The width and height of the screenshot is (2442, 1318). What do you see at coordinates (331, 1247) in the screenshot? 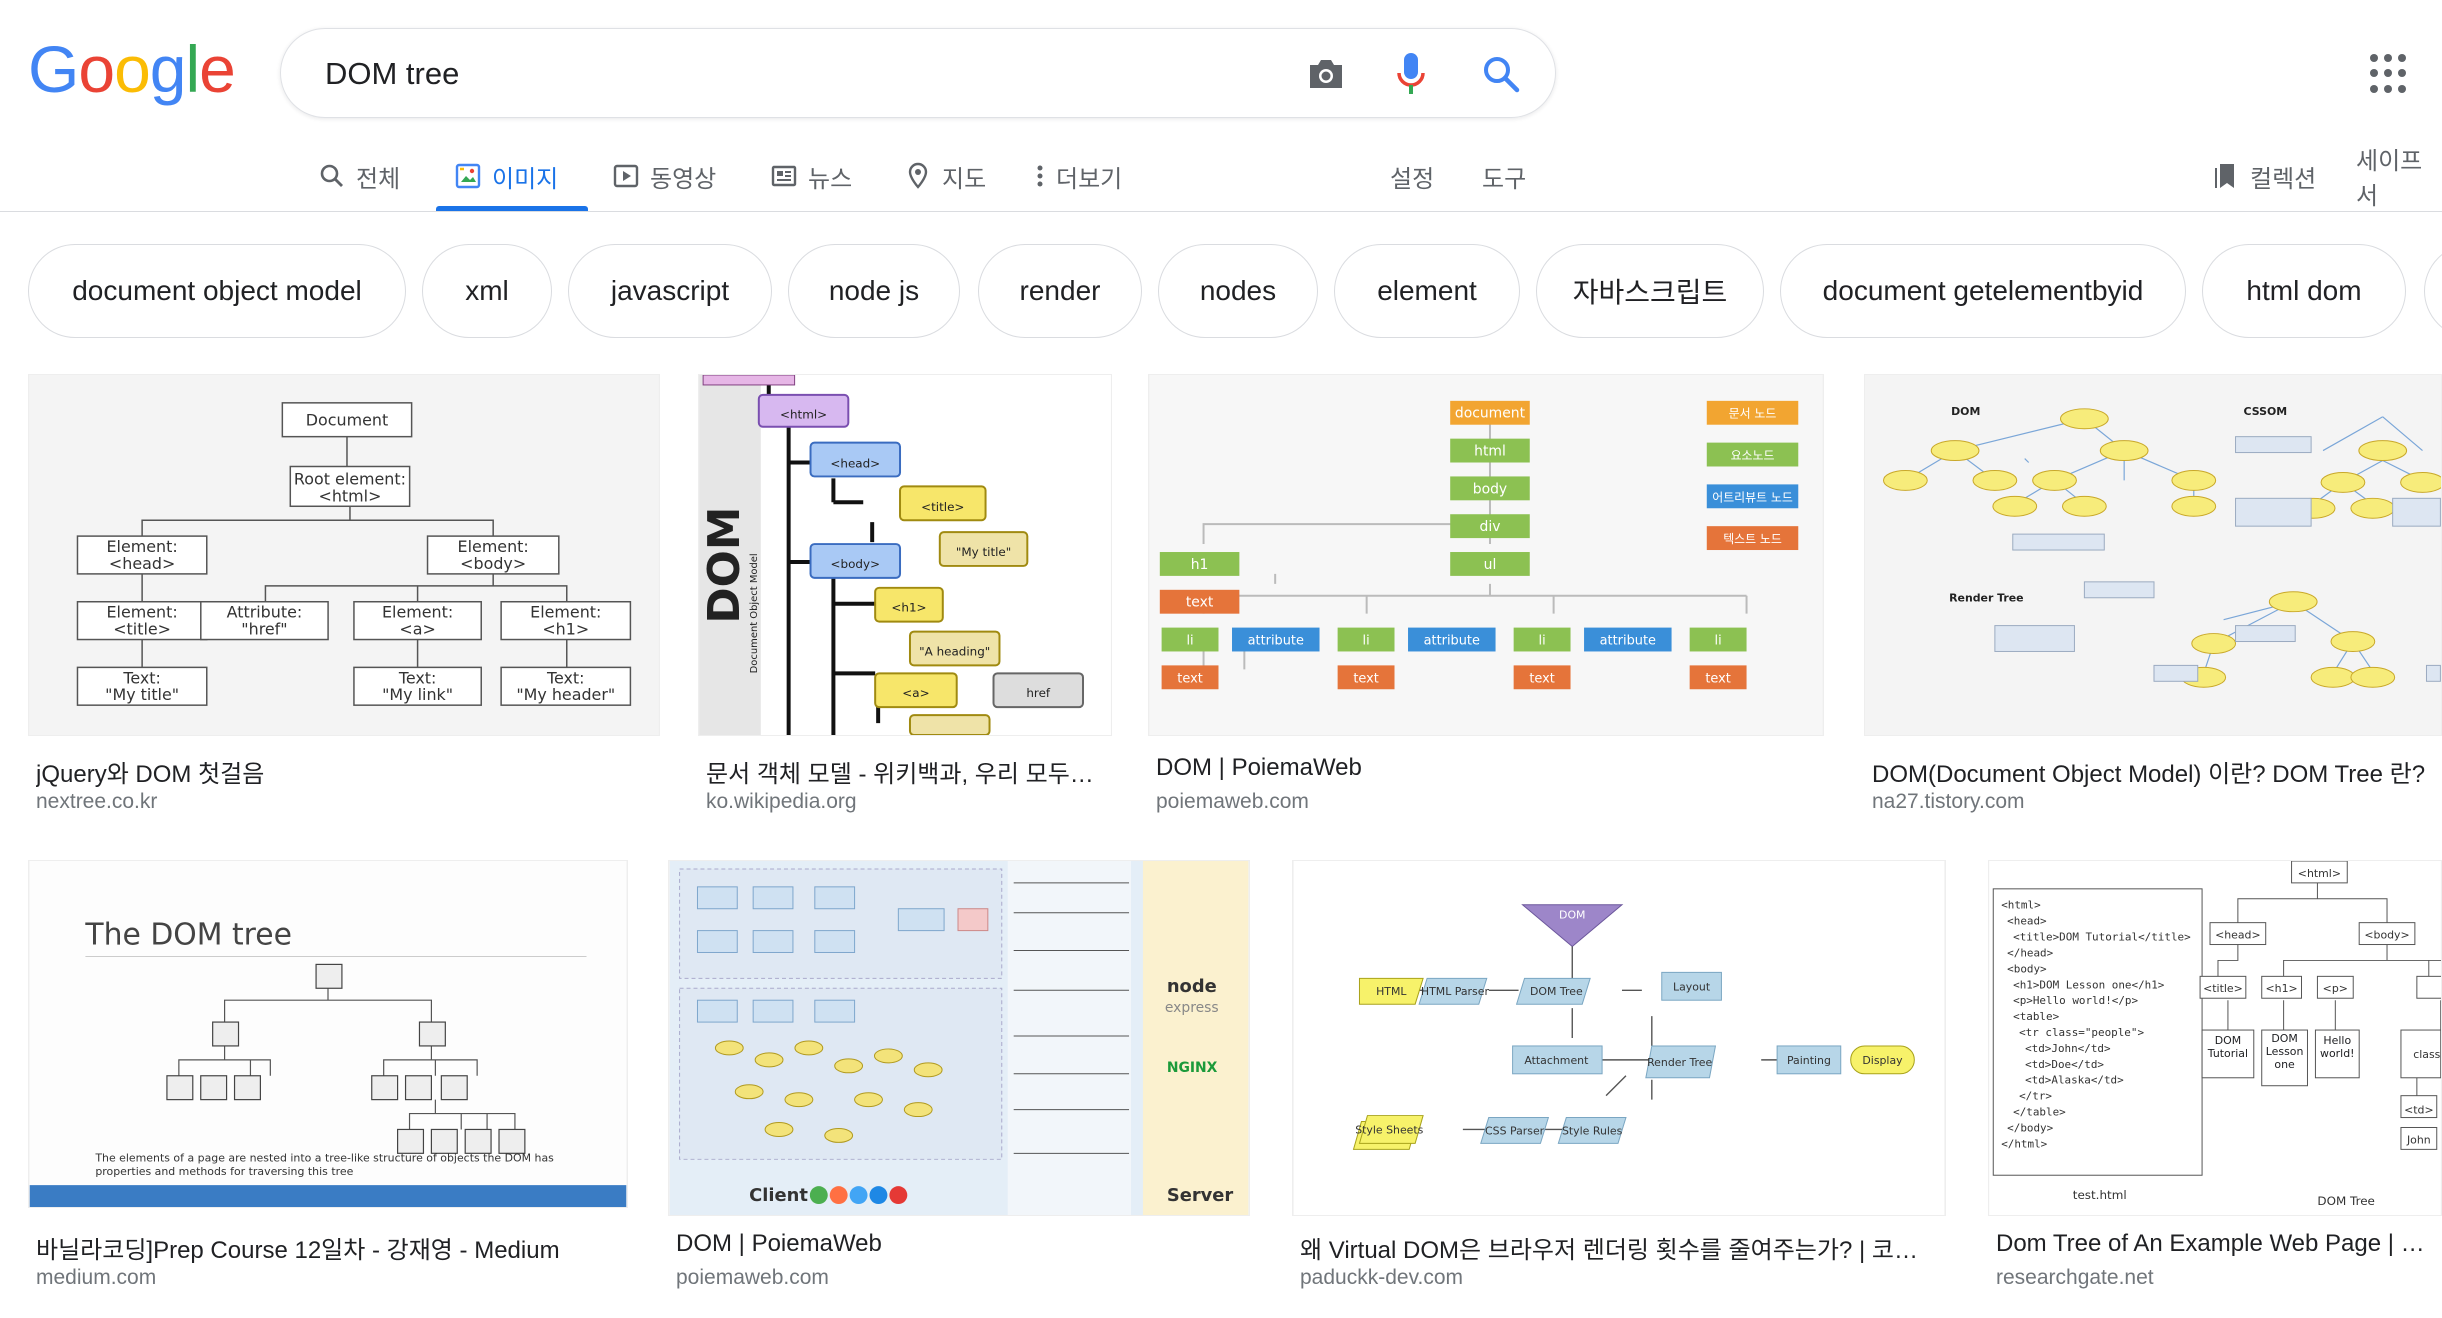
I see `result-title: 바닐라코딩]Prep Course 12일차 - 강재영 - Medium` at bounding box center [331, 1247].